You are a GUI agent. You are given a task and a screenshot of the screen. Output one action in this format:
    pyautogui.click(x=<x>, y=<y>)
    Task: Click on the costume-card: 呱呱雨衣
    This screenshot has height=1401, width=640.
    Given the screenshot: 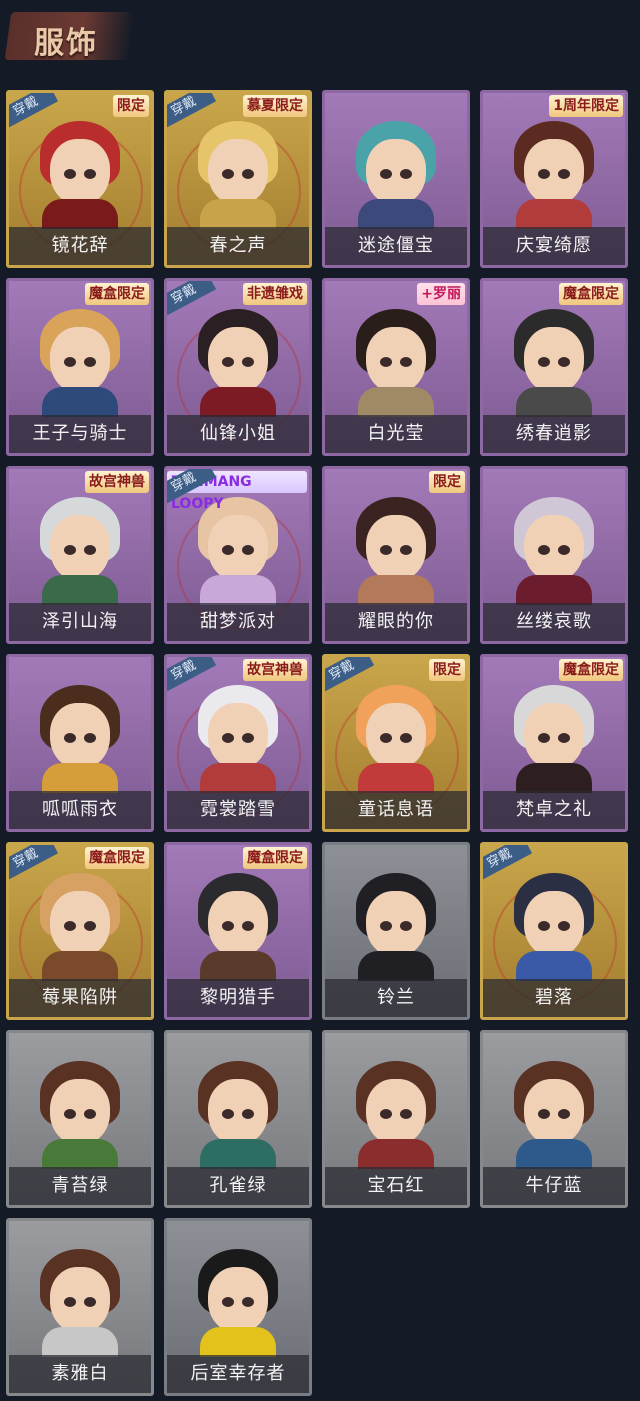 What is the action you would take?
    pyautogui.click(x=80, y=743)
    